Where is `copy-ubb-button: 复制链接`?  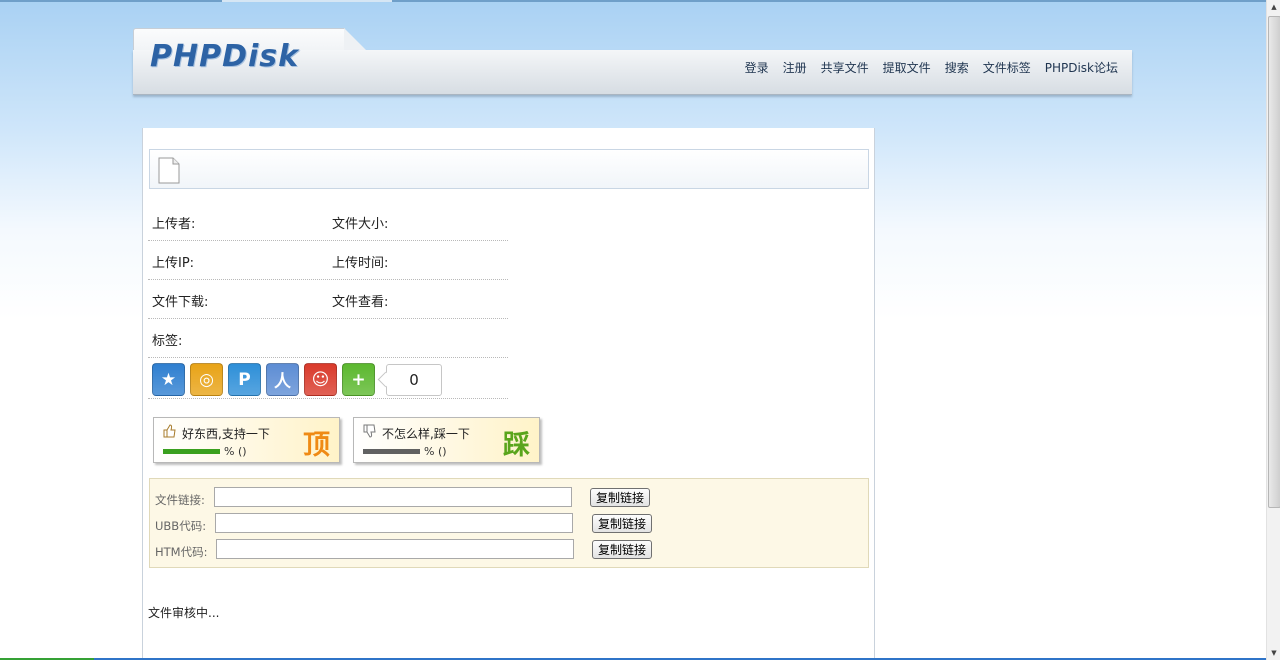 copy-ubb-button: 复制链接 is located at coordinates (622, 523).